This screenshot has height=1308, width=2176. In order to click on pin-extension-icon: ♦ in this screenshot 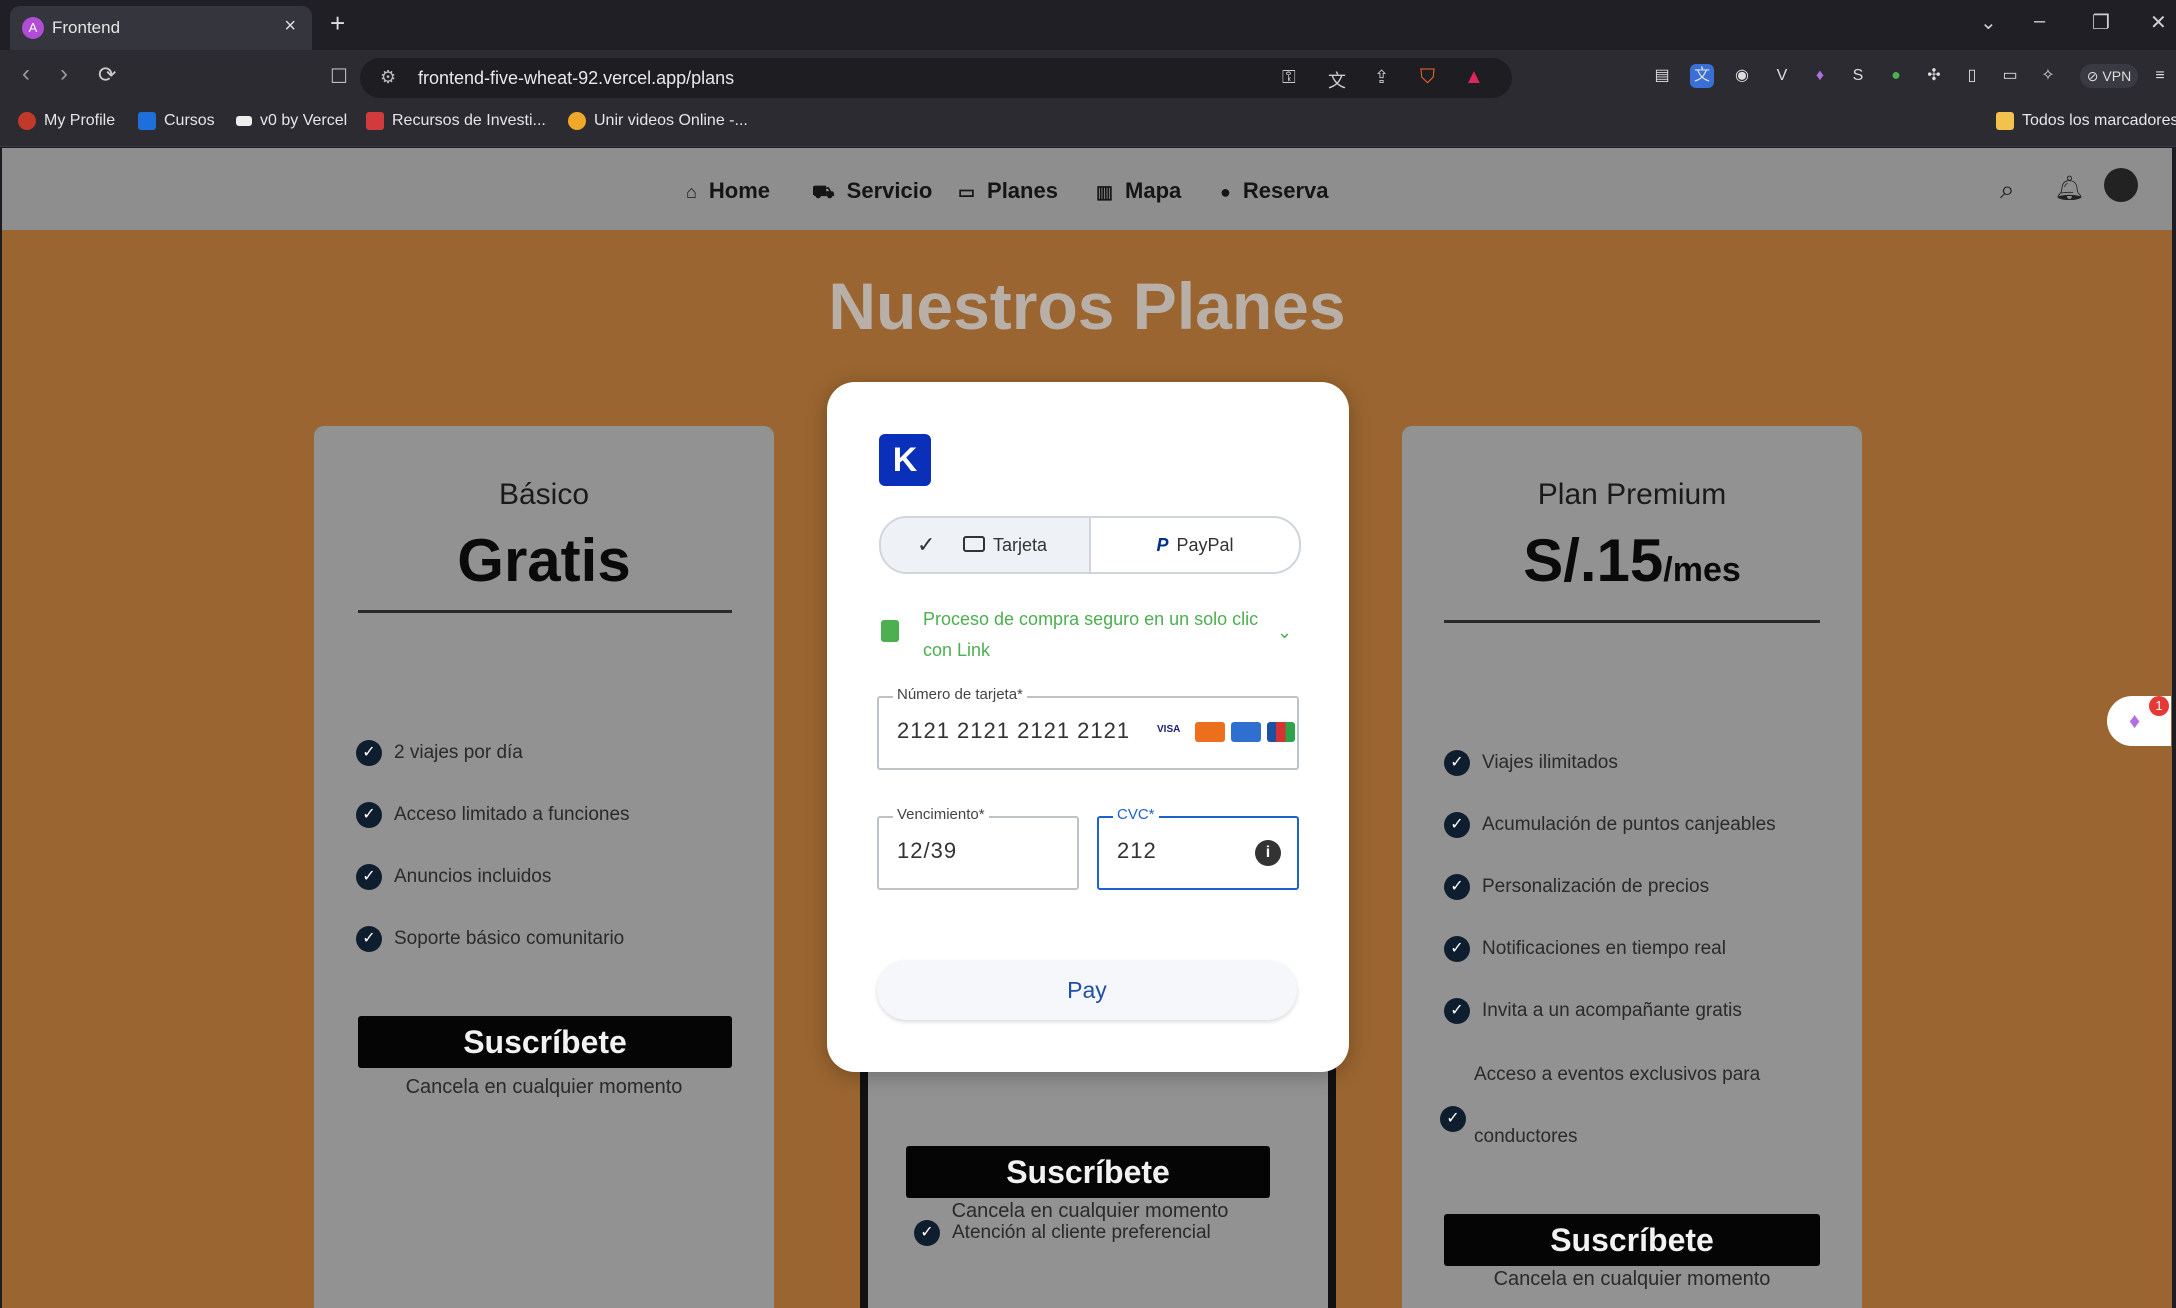, I will do `click(1820, 76)`.